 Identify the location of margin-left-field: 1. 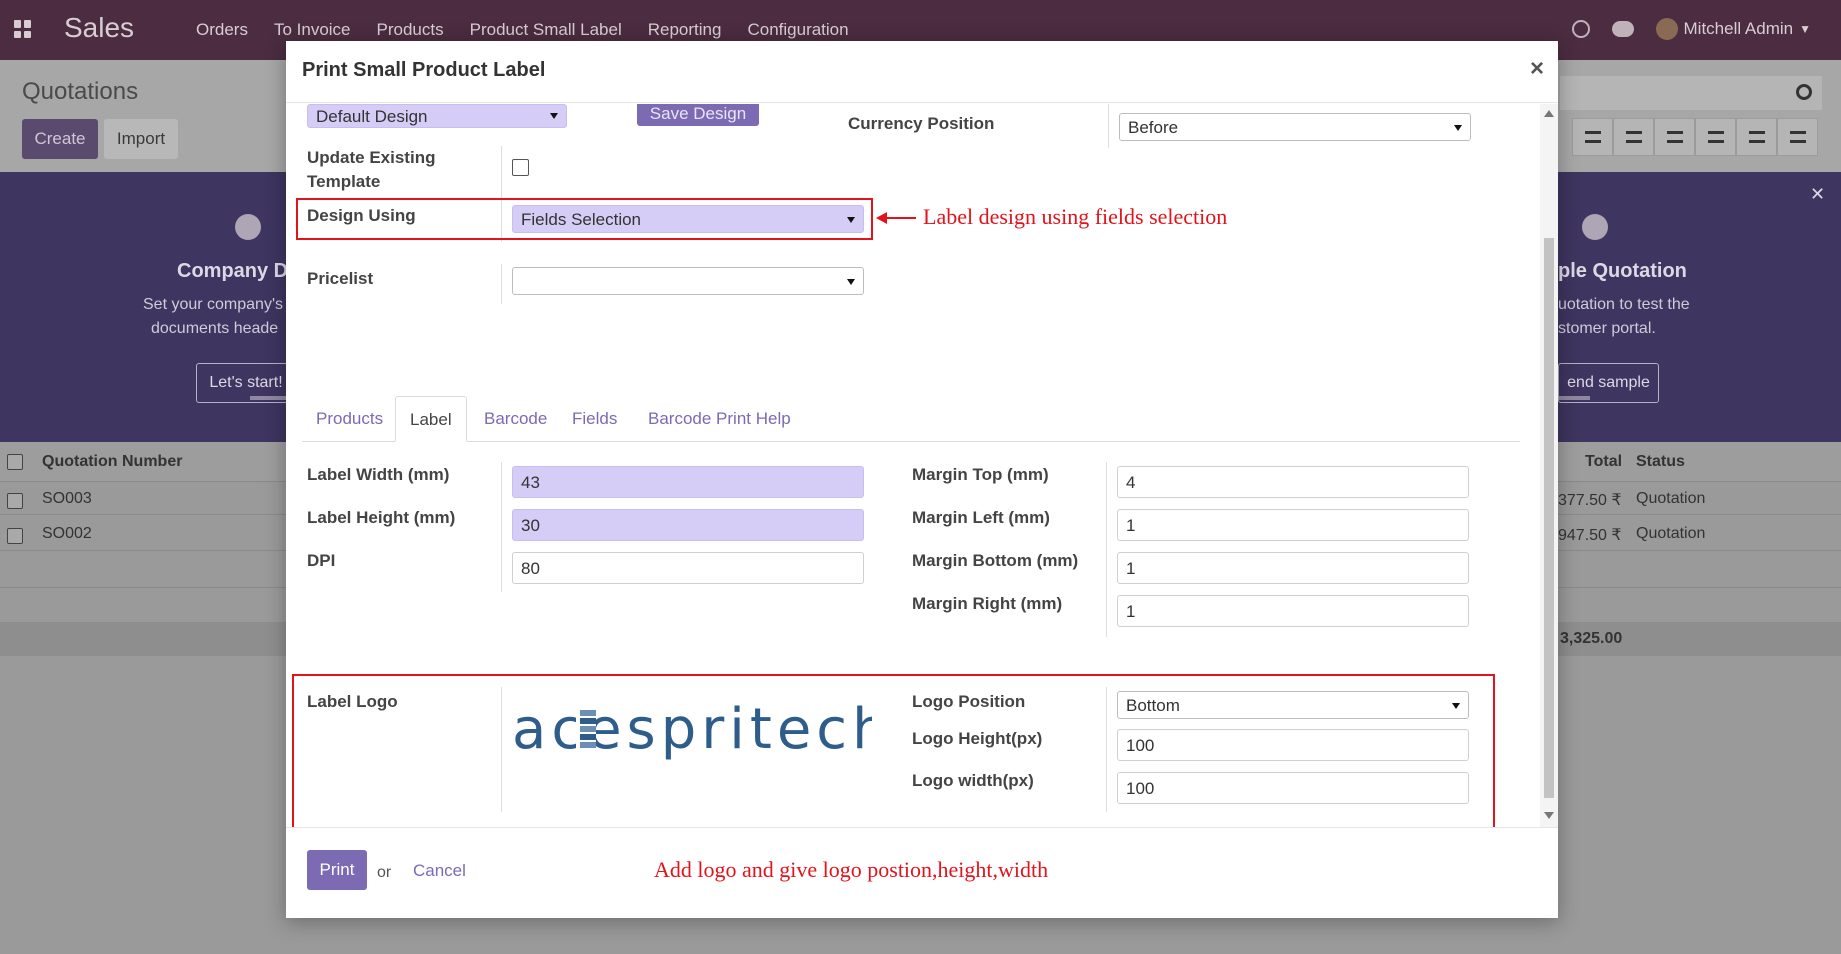
(1293, 525).